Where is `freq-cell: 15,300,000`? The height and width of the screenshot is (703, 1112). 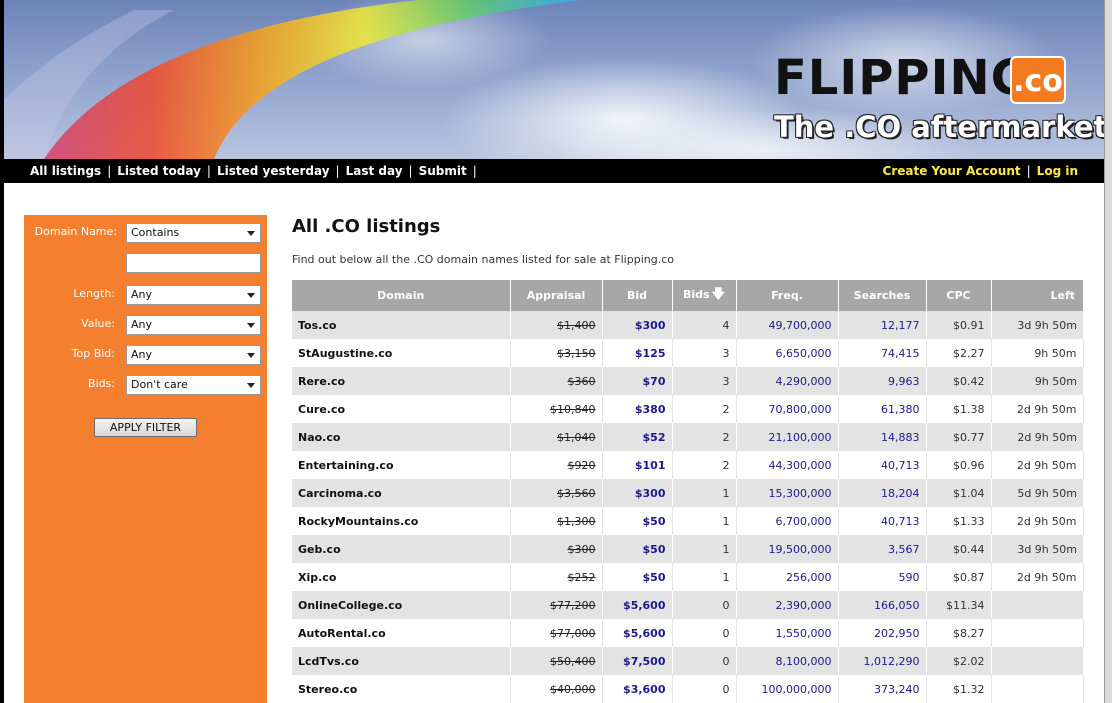 freq-cell: 15,300,000 is located at coordinates (787, 493).